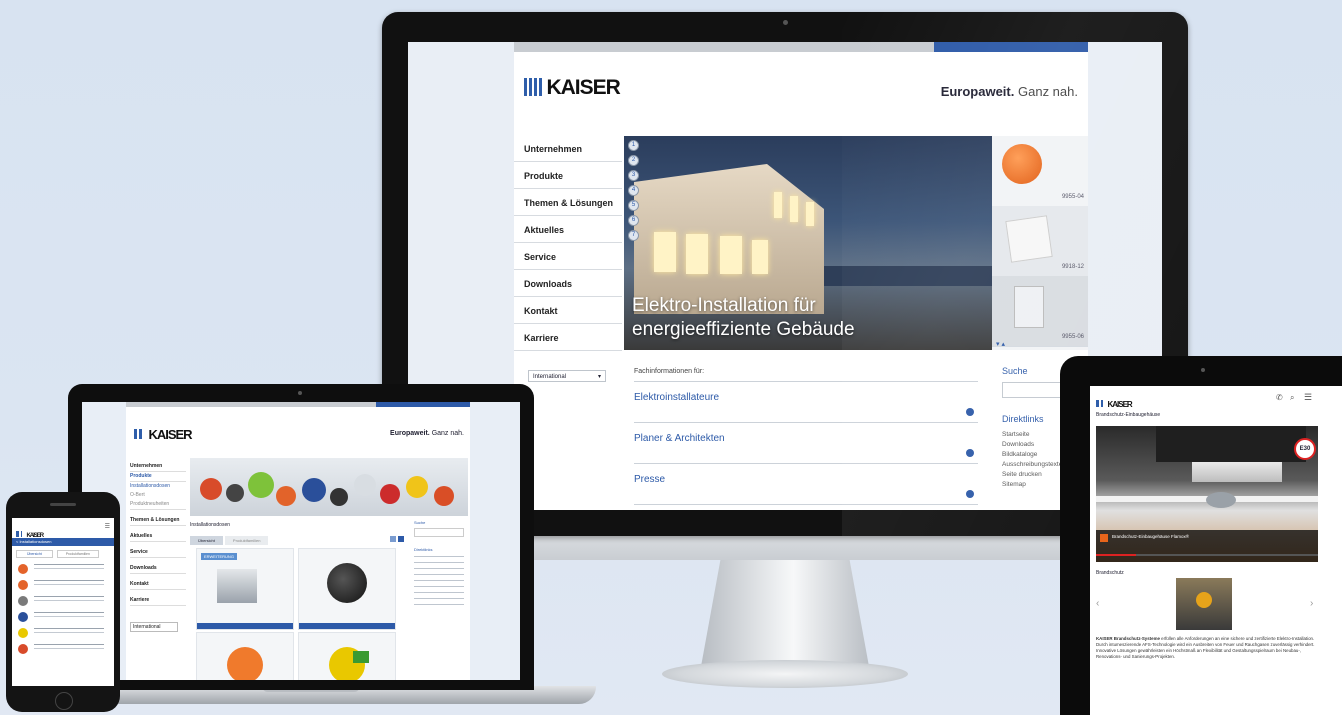  Describe the element at coordinates (1231, 444) in the screenshot. I see `video-ceiling` at that location.